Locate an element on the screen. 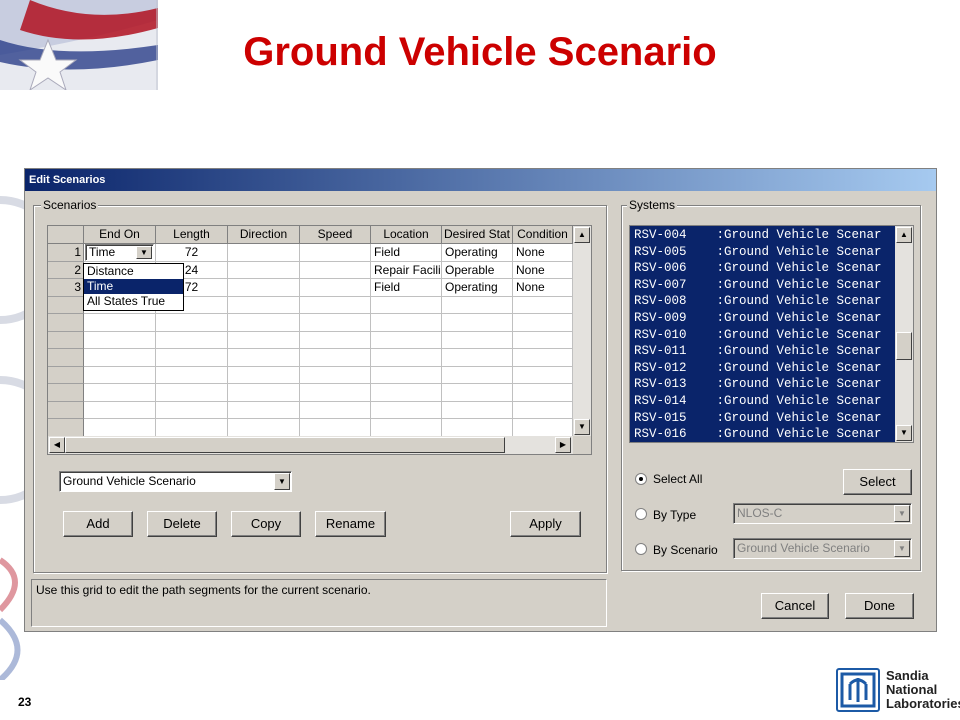 The width and height of the screenshot is (960, 720). system-list-item: RSV-009 :Ground Vehicle Scenar is located at coordinates (758, 318).